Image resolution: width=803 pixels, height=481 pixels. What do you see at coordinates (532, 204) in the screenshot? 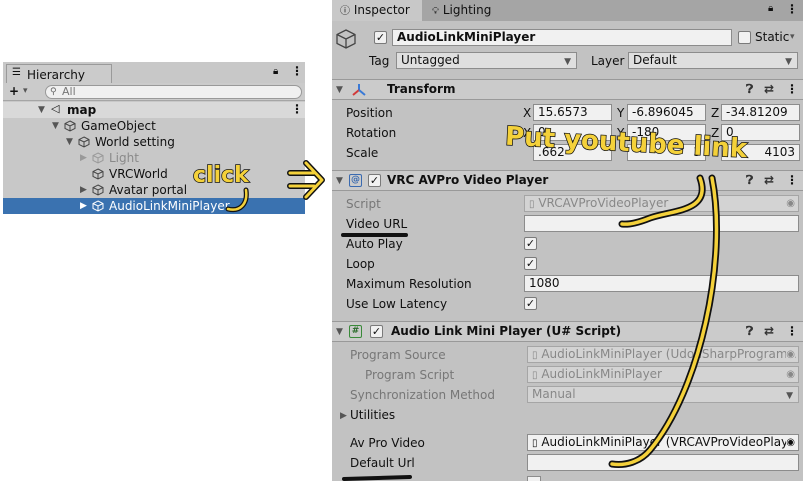
I see `script-file-icon: ▯` at bounding box center [532, 204].